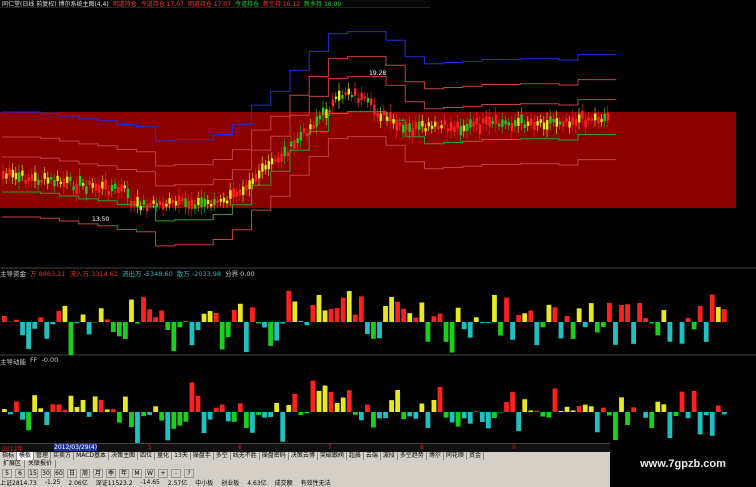 This screenshot has height=487, width=756. I want to click on tab-18: 多空趋势, so click(412, 456).